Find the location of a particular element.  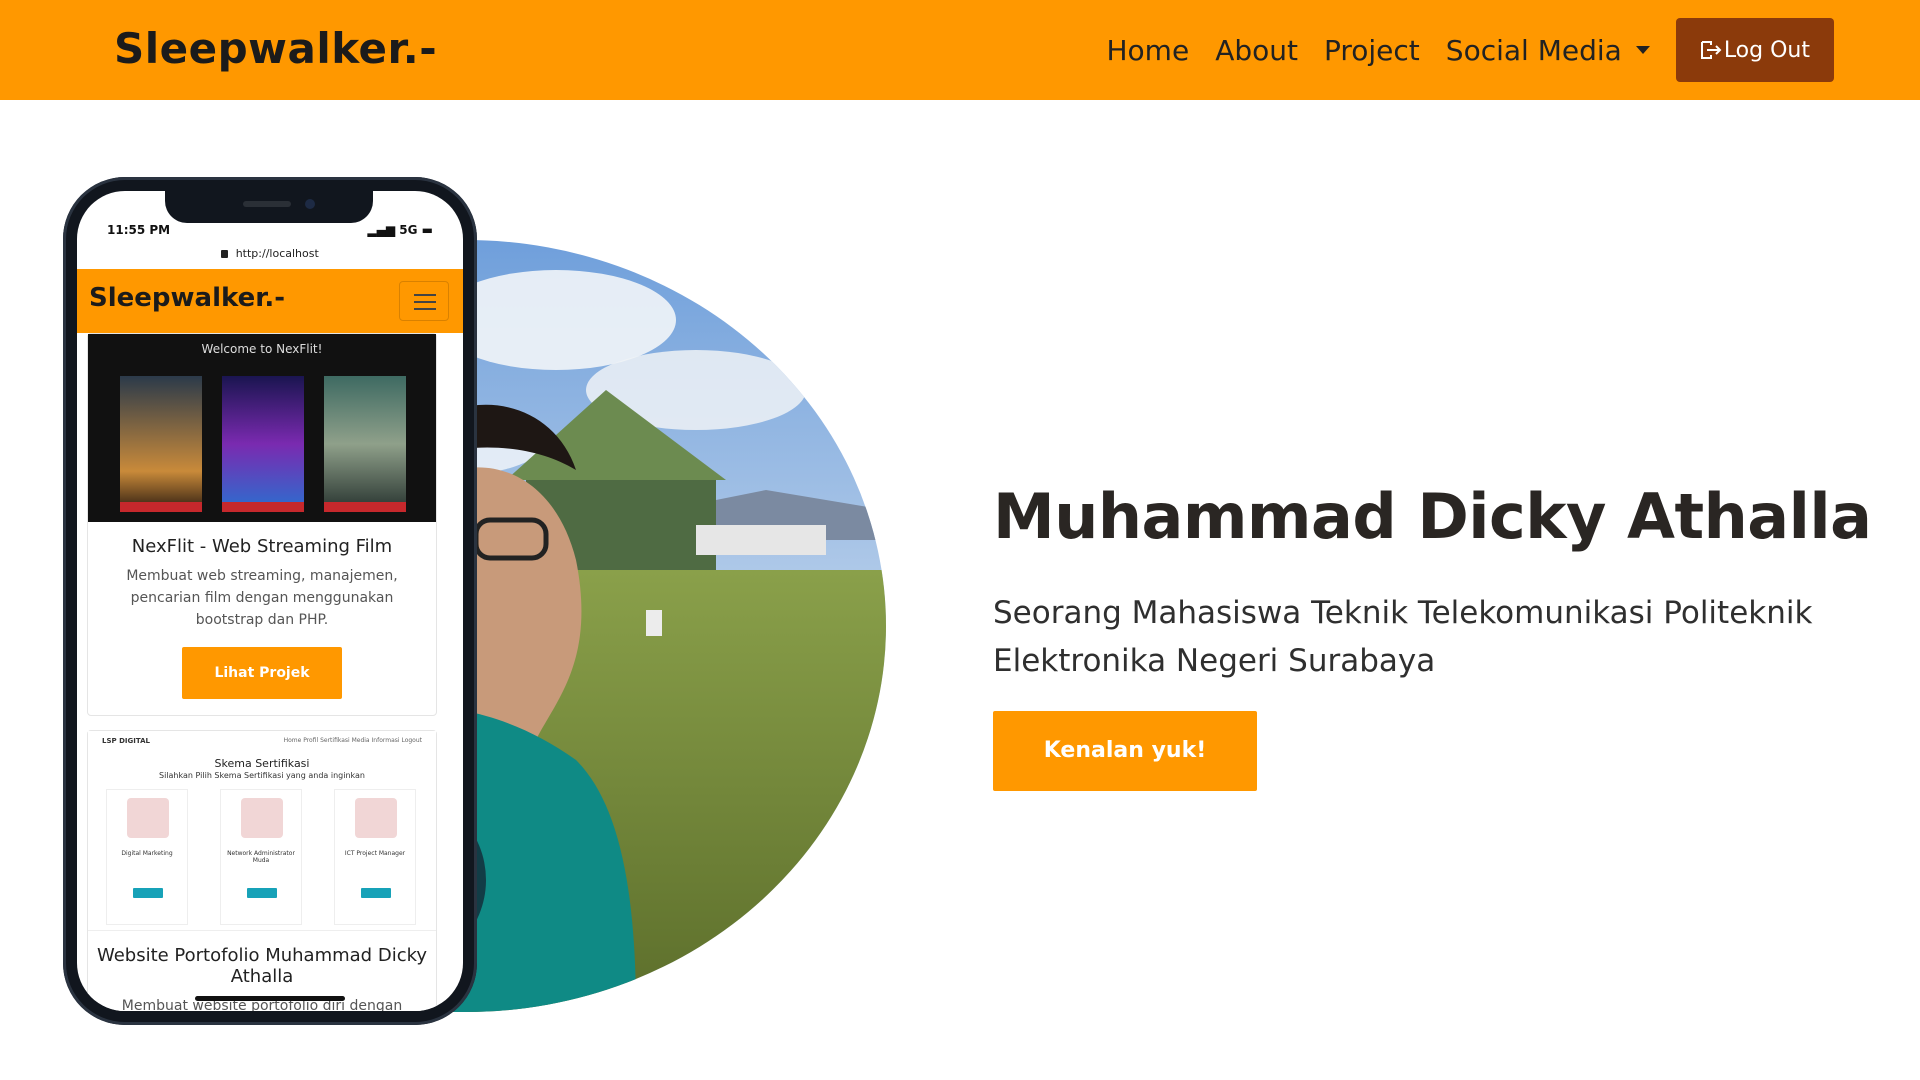

brand-logo: Sleepwalker.- is located at coordinates (275, 48).